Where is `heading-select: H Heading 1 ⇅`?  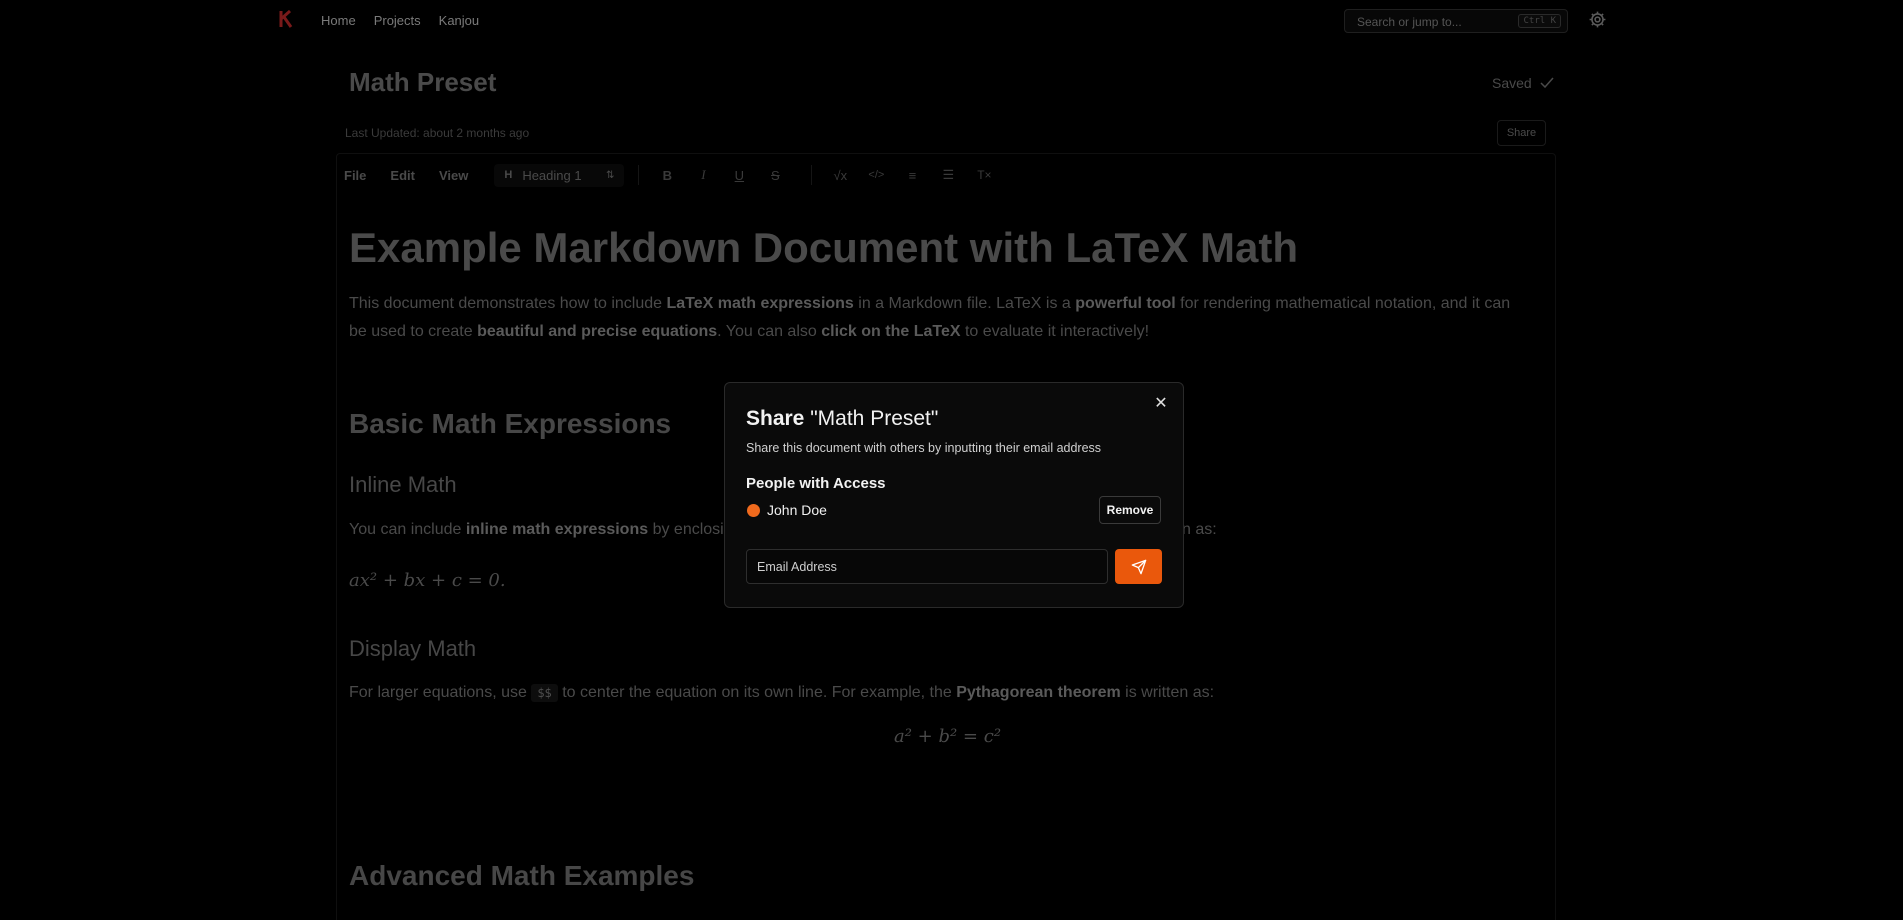
heading-select: H Heading 1 ⇅ is located at coordinates (559, 175).